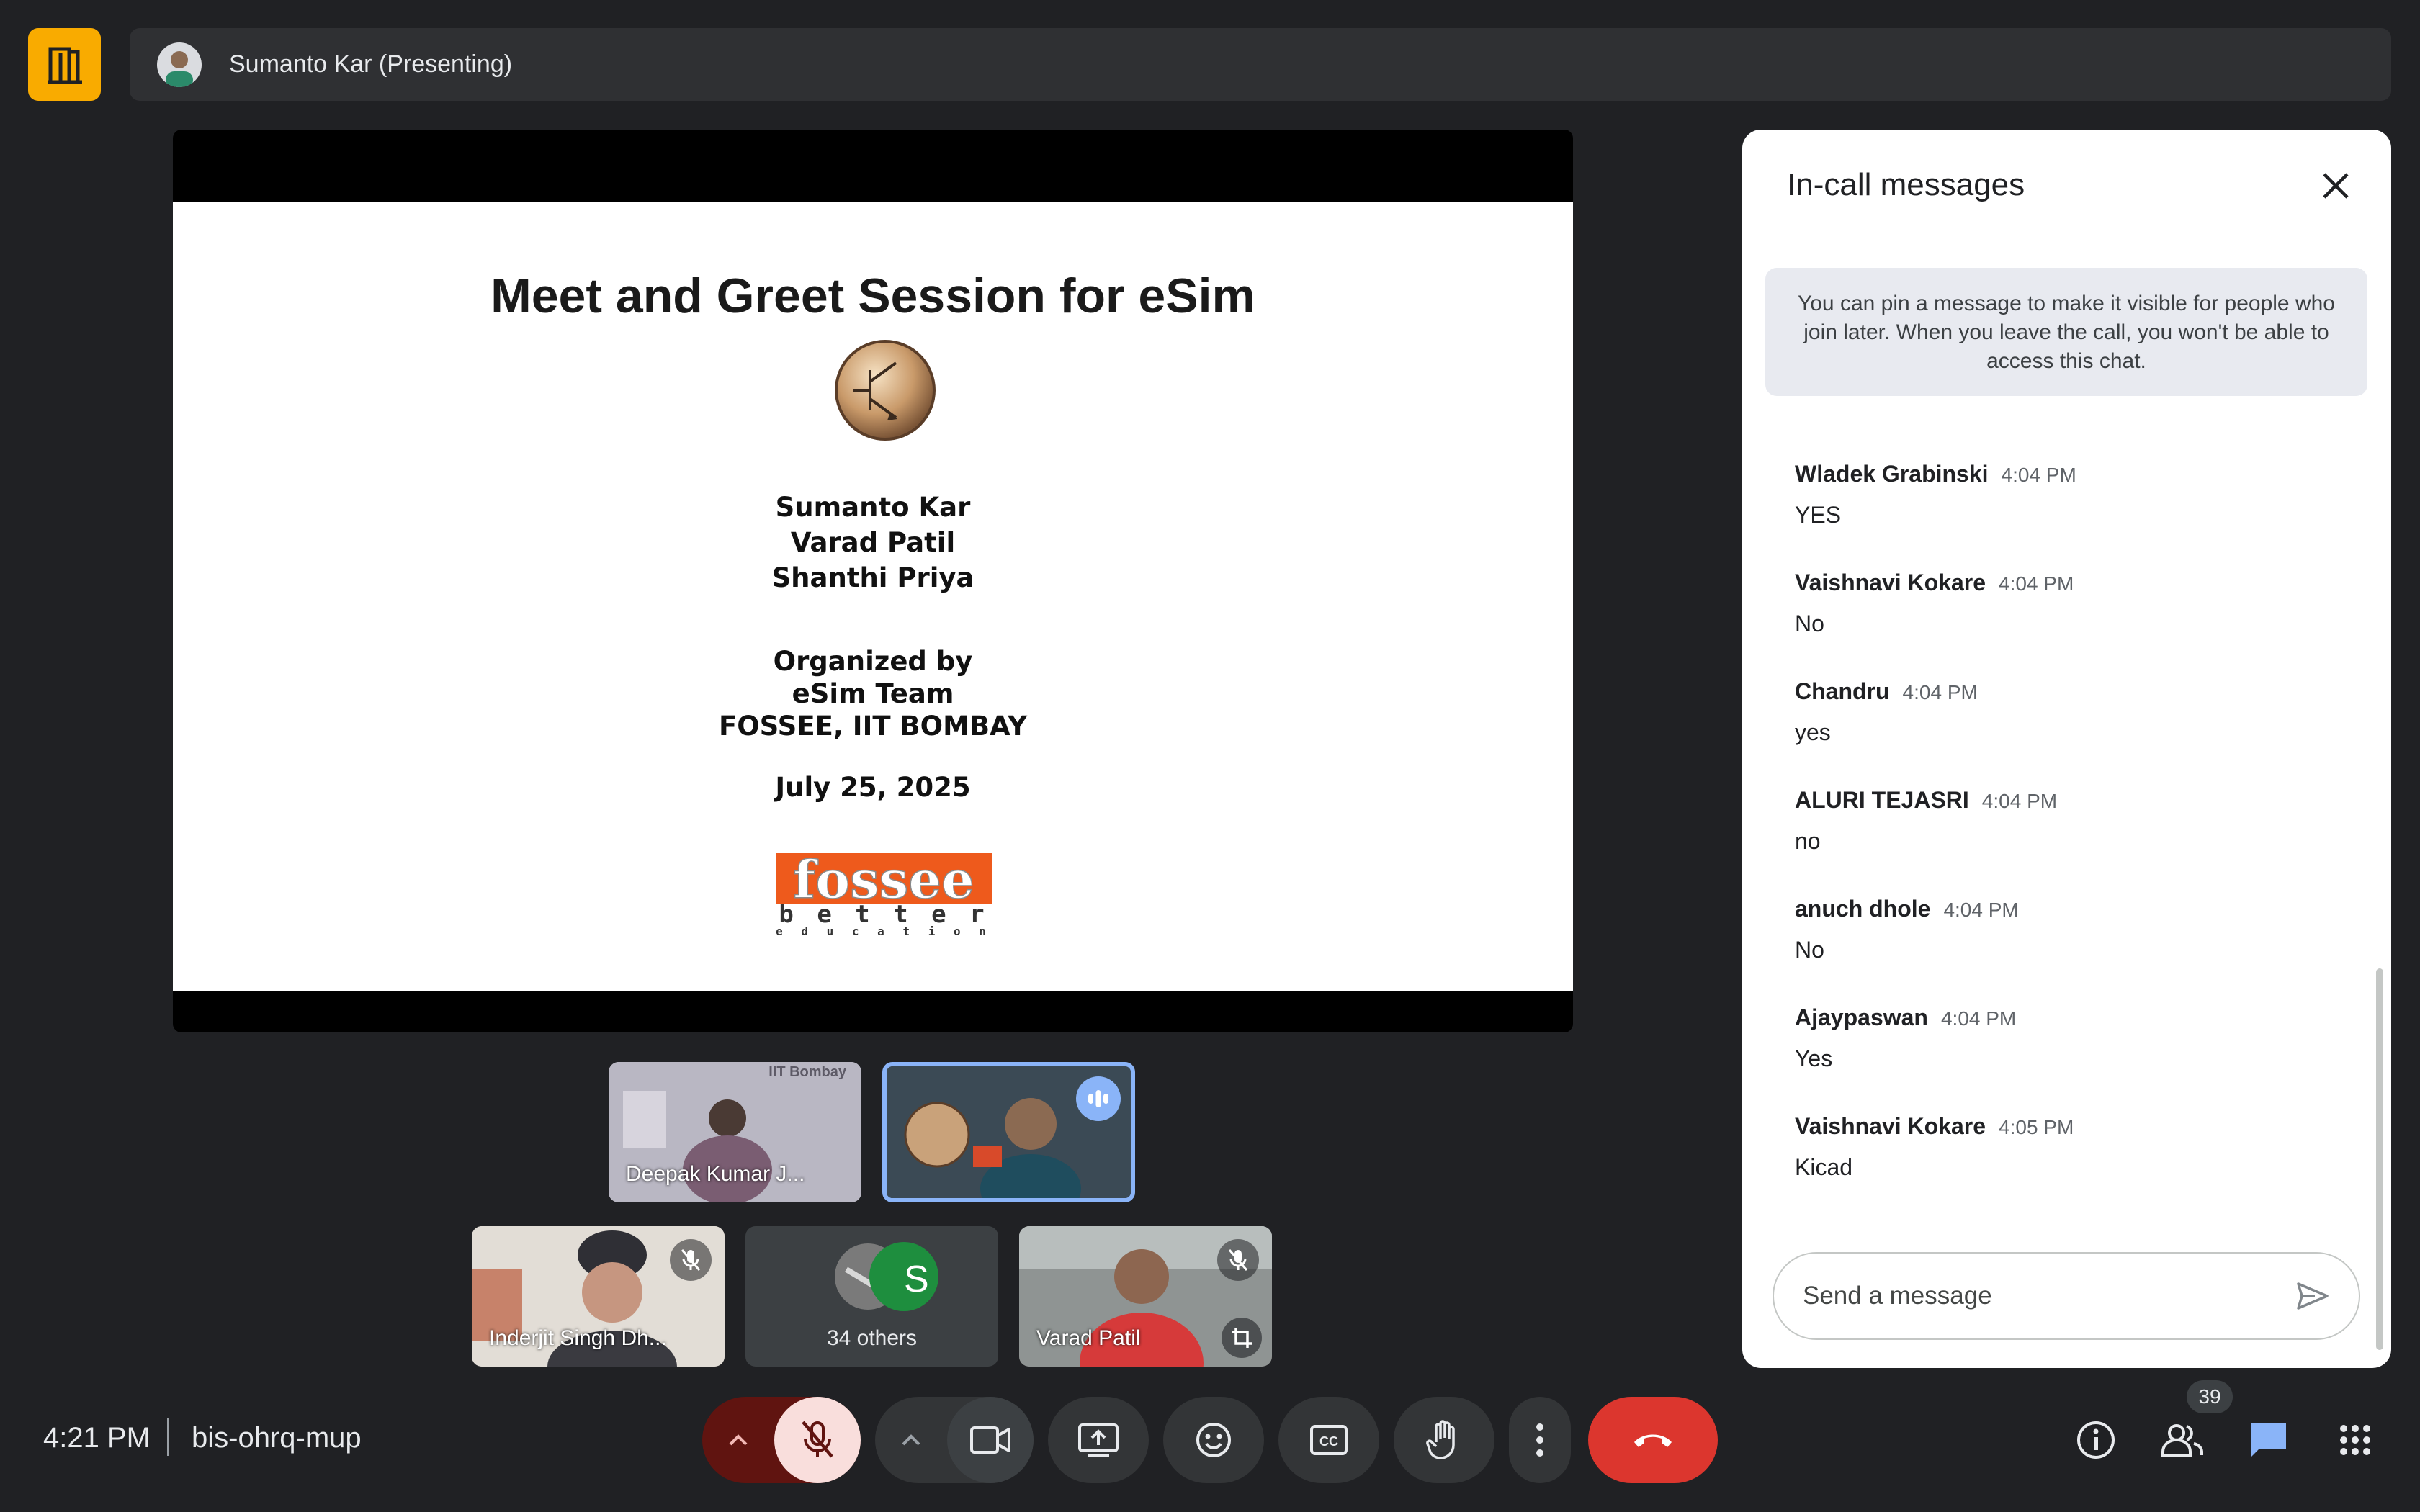 This screenshot has width=2420, height=1512. What do you see at coordinates (168, 1437) in the screenshot?
I see `divider` at bounding box center [168, 1437].